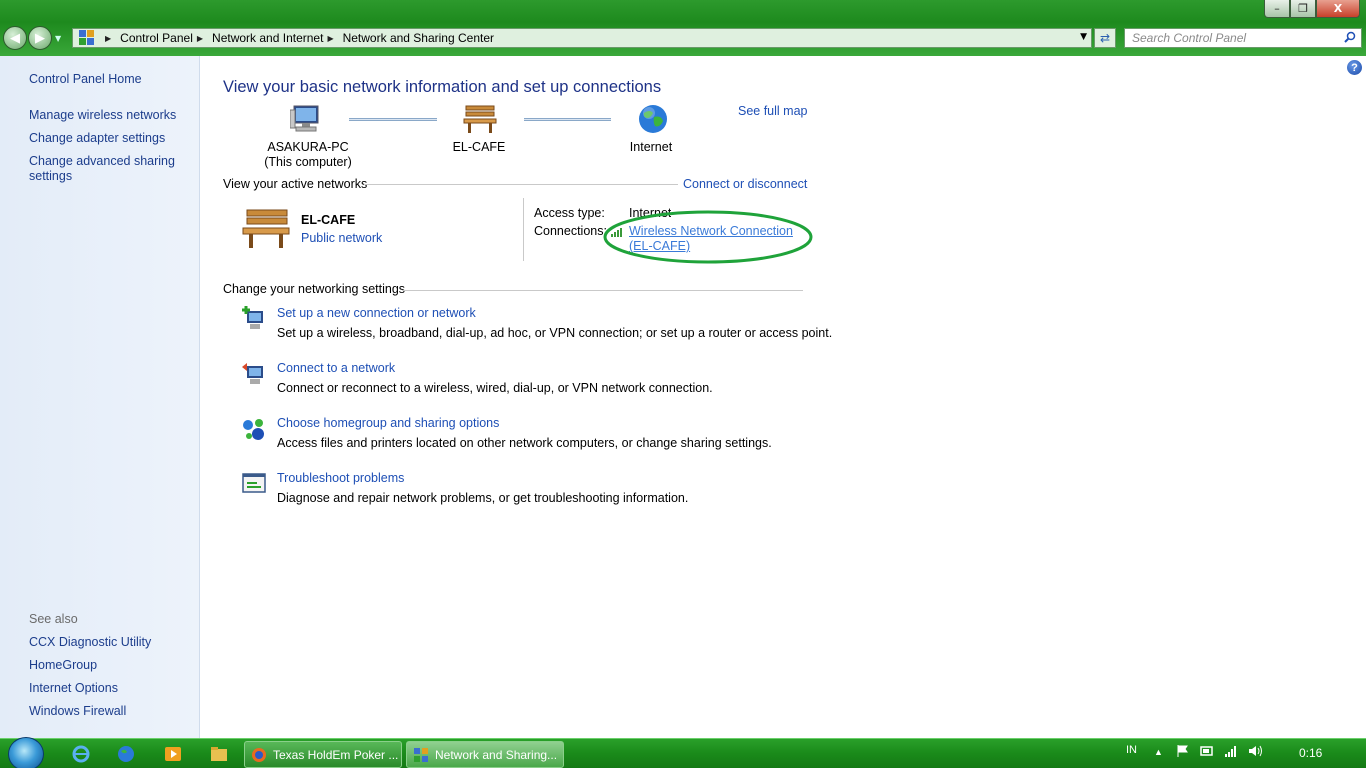 Image resolution: width=1366 pixels, height=768 pixels. What do you see at coordinates (570, 231) in the screenshot?
I see `connections-label: Connections:` at bounding box center [570, 231].